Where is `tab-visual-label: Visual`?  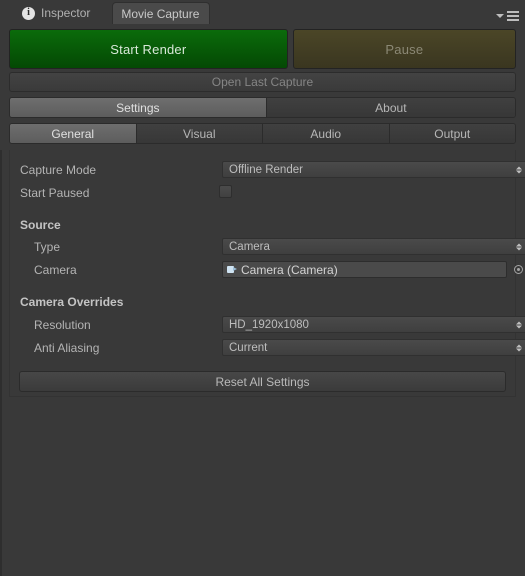
tab-visual-label: Visual is located at coordinates (199, 133).